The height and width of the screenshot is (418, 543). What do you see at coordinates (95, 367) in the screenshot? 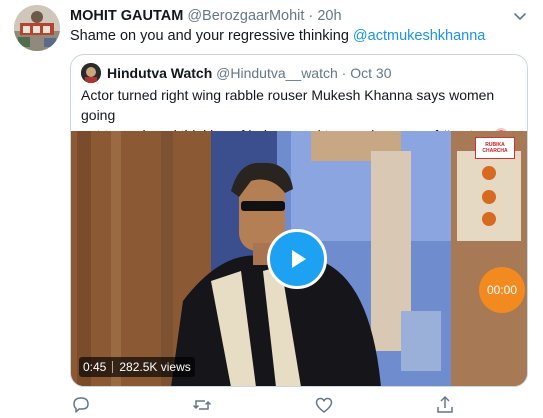
I see `video-duration: 0:45` at bounding box center [95, 367].